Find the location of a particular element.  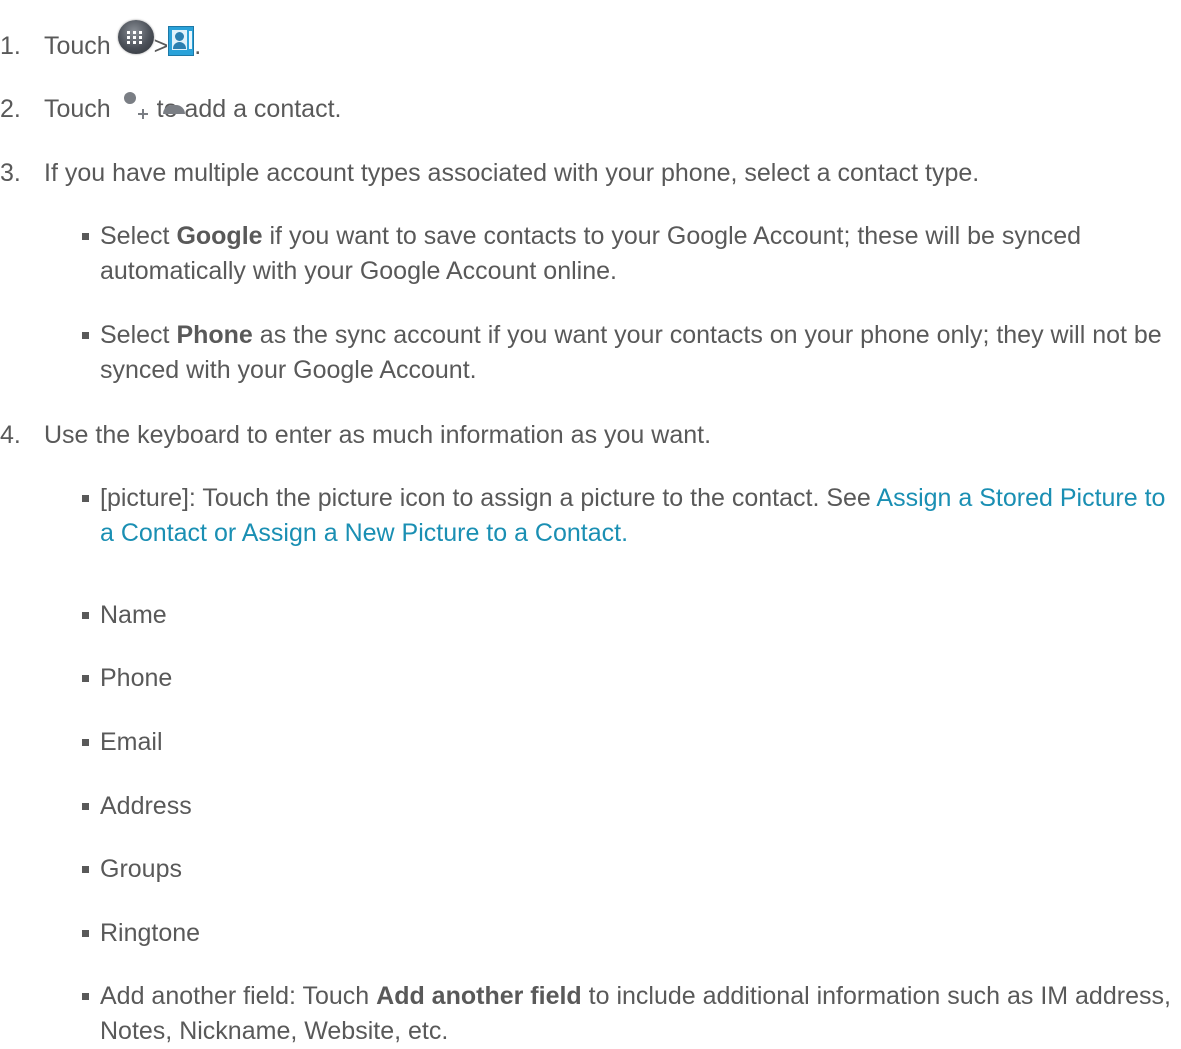

add-contact-icon is located at coordinates (151, 106).